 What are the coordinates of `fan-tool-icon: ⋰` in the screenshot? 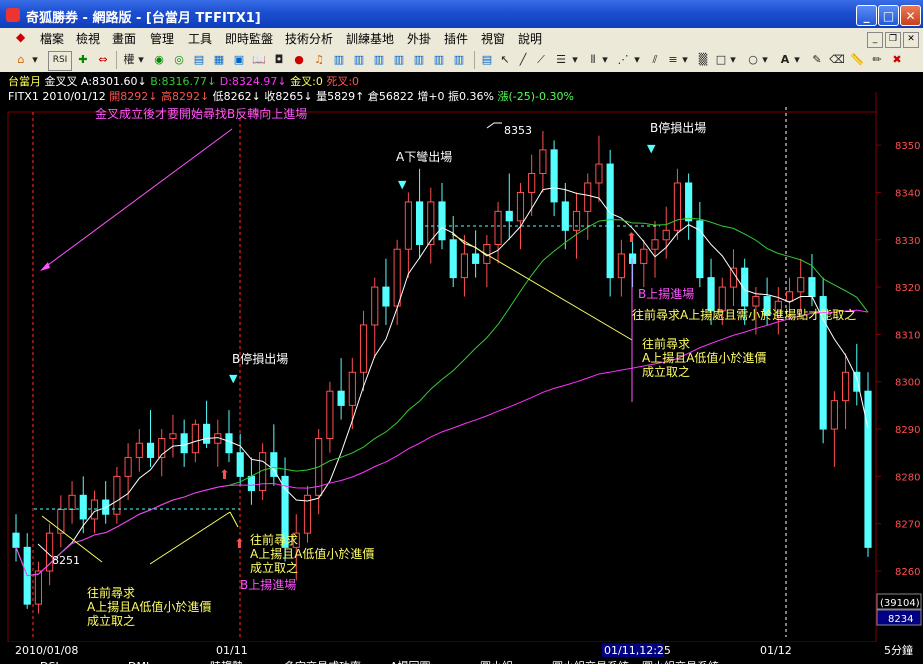 It's located at (623, 60).